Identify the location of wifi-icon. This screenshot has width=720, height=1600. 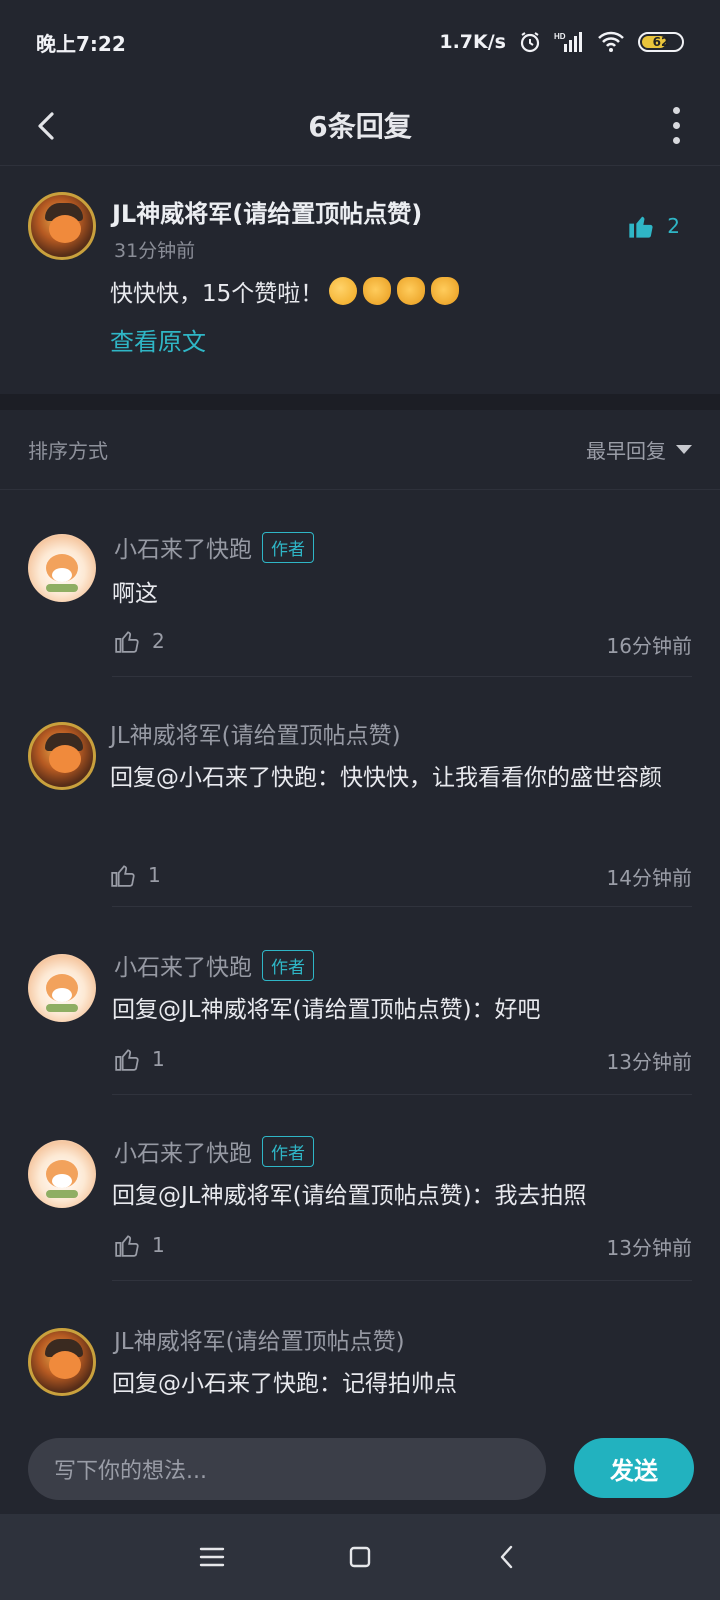
(611, 41).